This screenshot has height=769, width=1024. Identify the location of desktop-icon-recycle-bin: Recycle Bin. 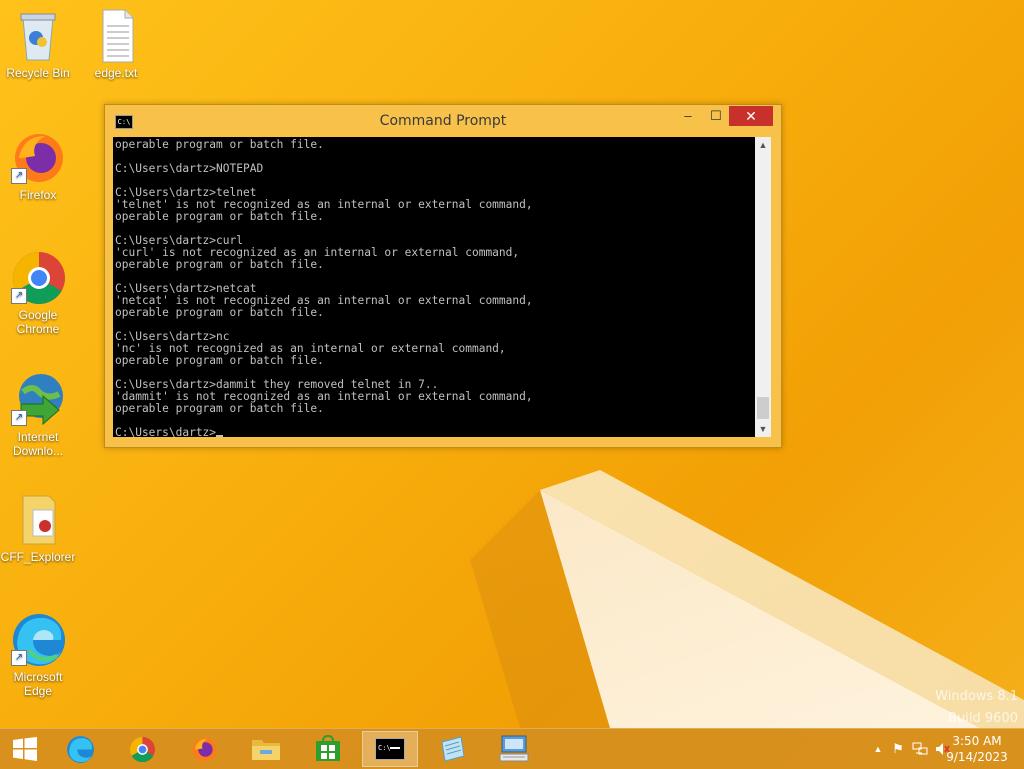
(38, 43).